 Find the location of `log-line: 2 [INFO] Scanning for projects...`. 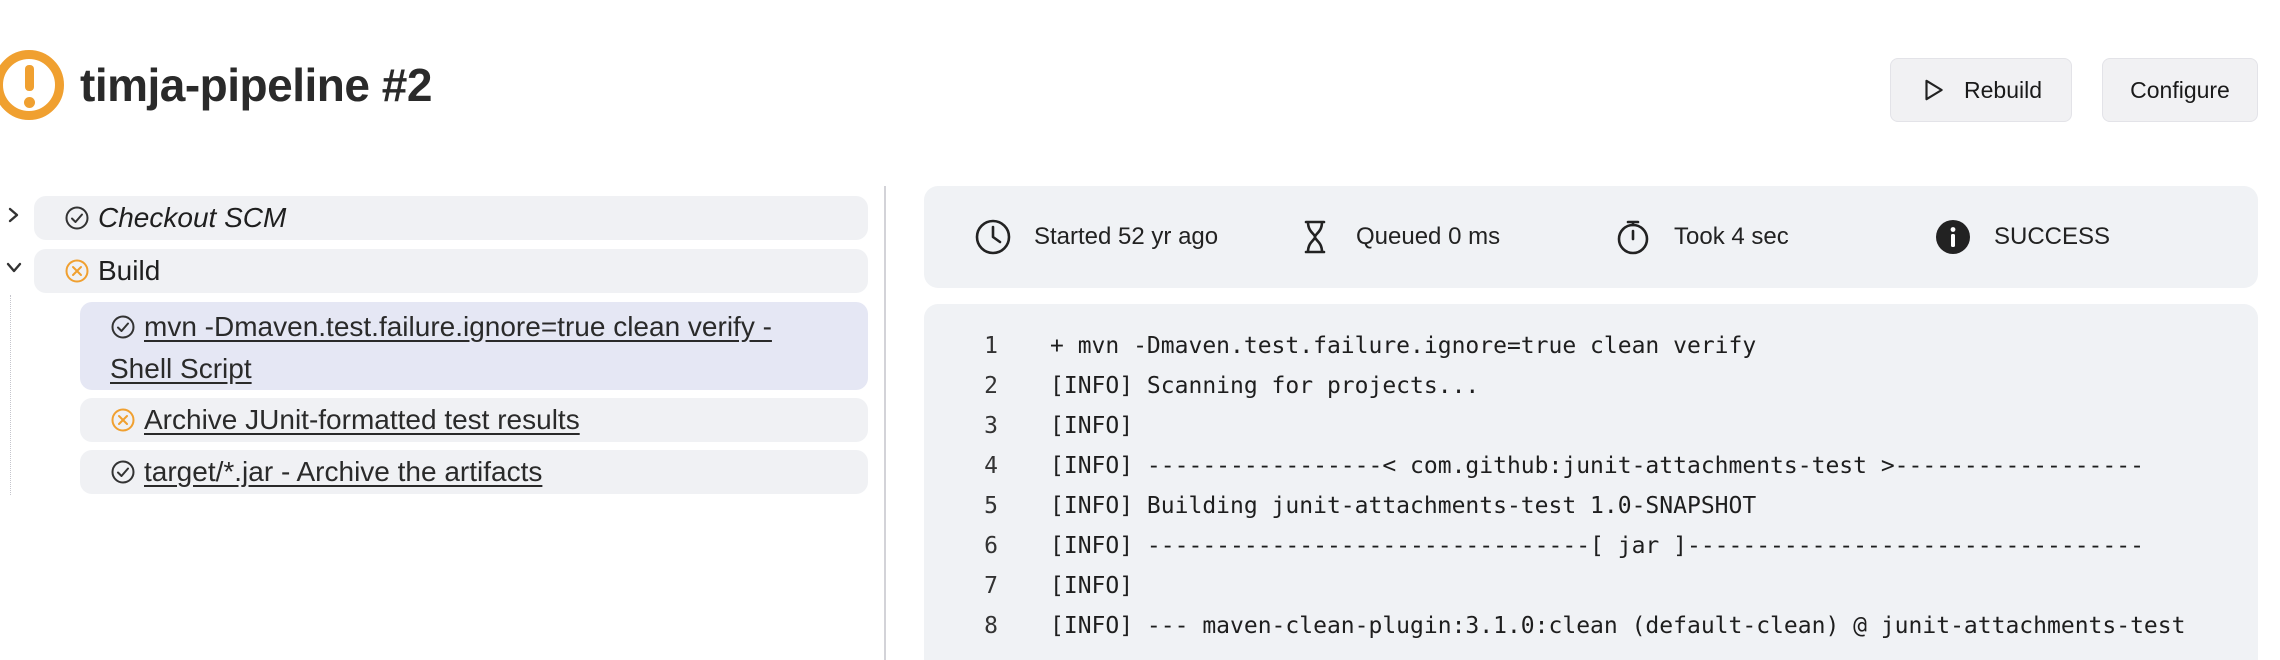

log-line: 2 [INFO] Scanning for projects... is located at coordinates (1201, 386).